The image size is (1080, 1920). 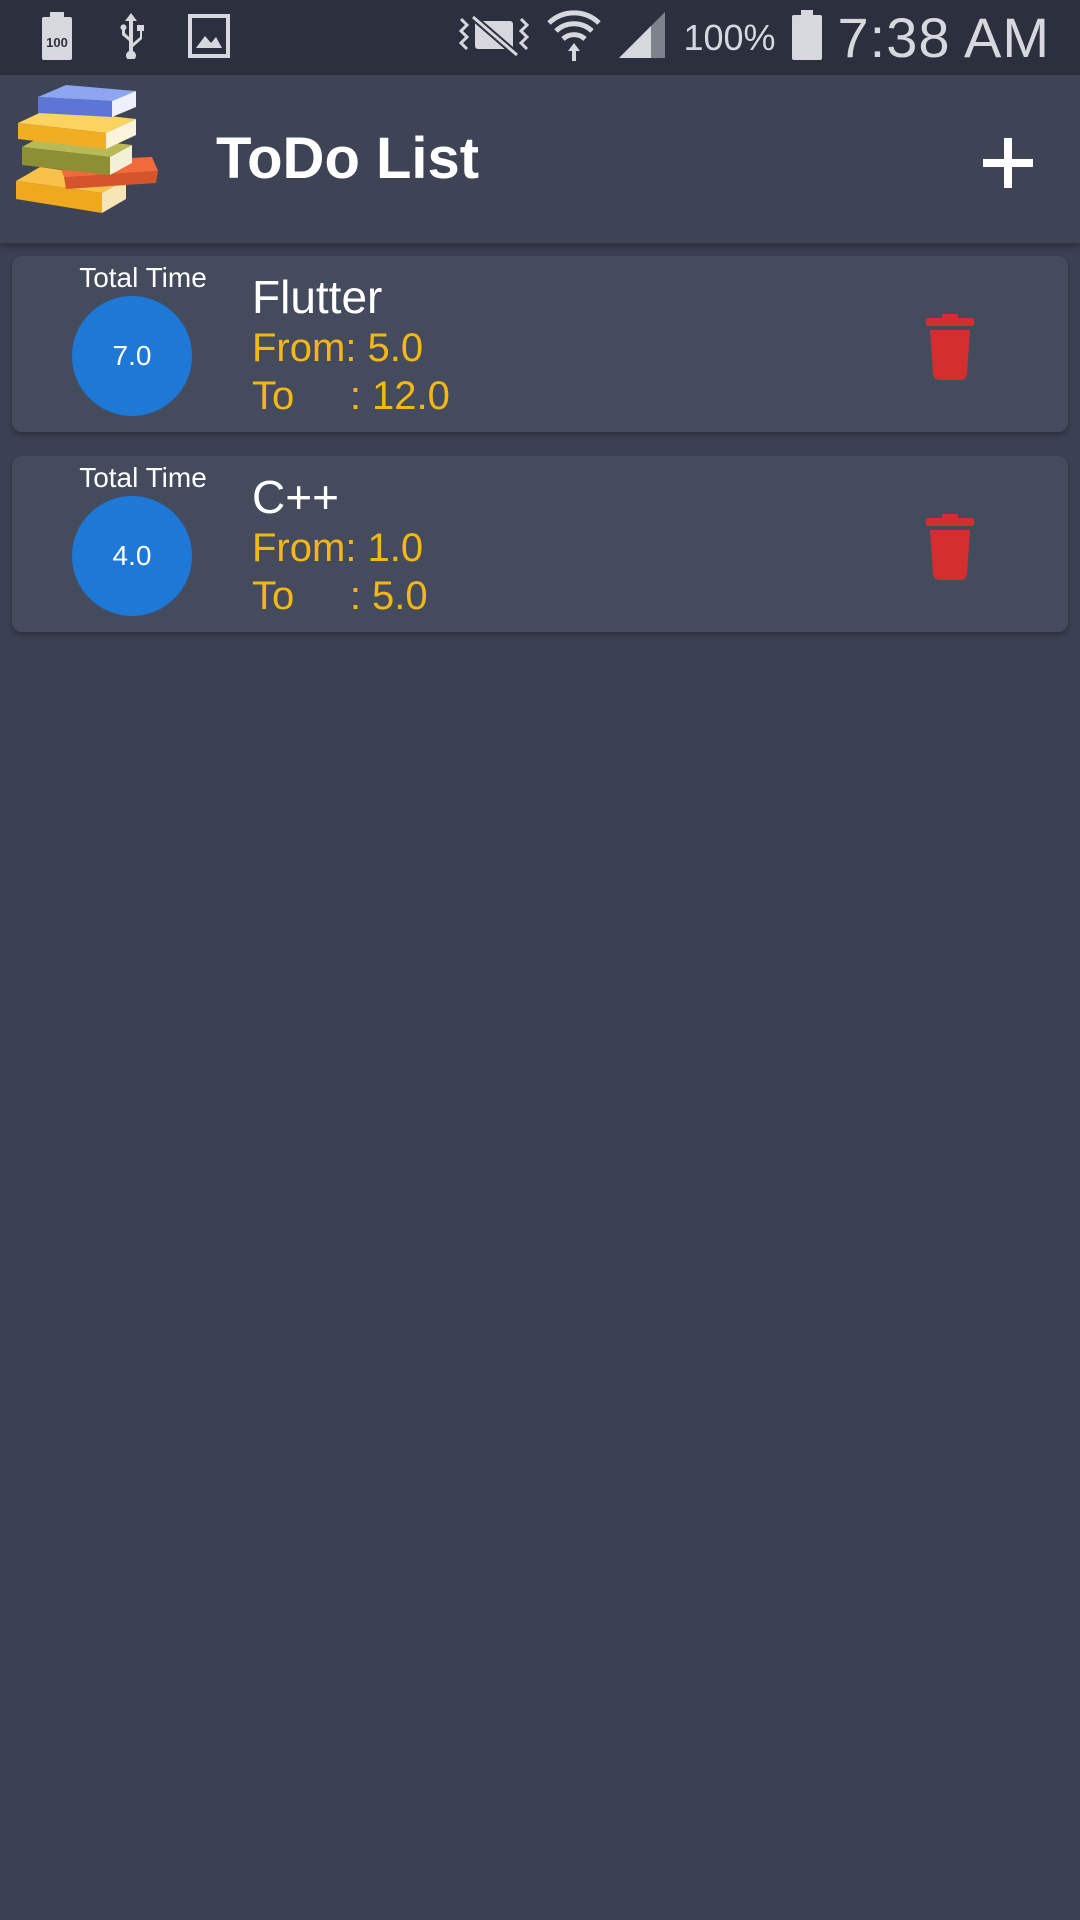 I want to click on total-time-circle: 4.0, so click(x=132, y=556).